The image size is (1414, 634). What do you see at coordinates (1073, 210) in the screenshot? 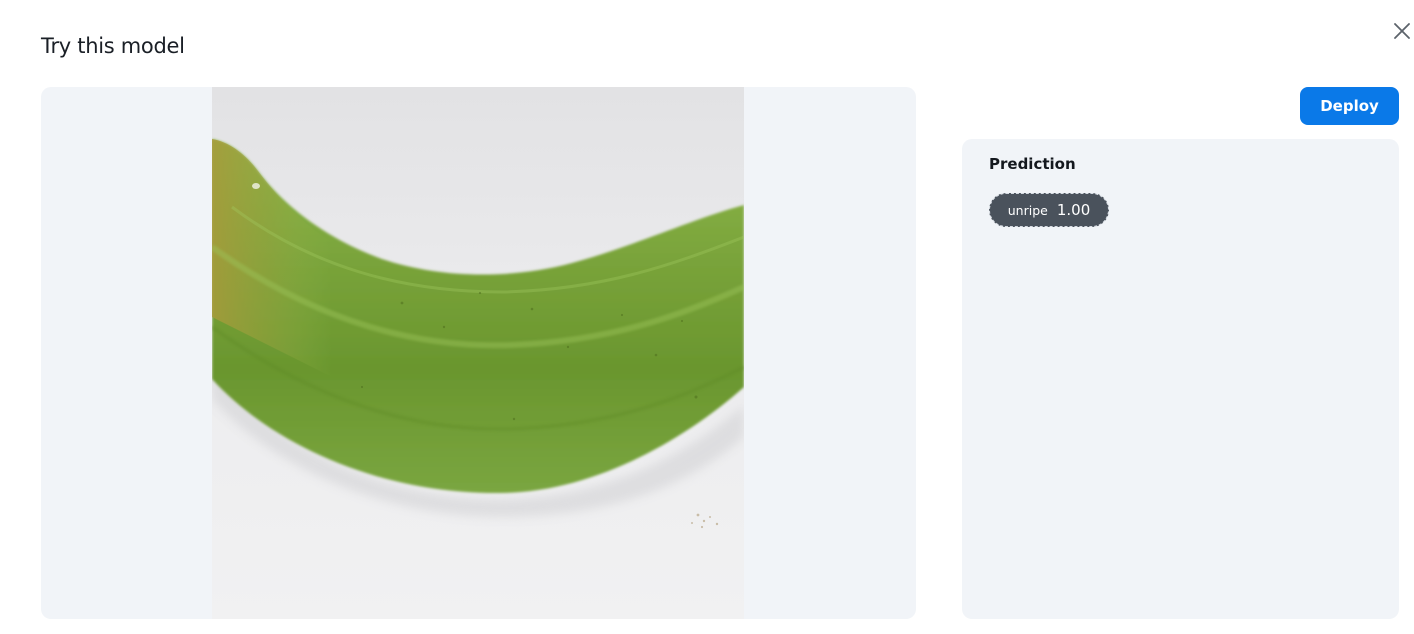
I see `prediction-score: 1.00` at bounding box center [1073, 210].